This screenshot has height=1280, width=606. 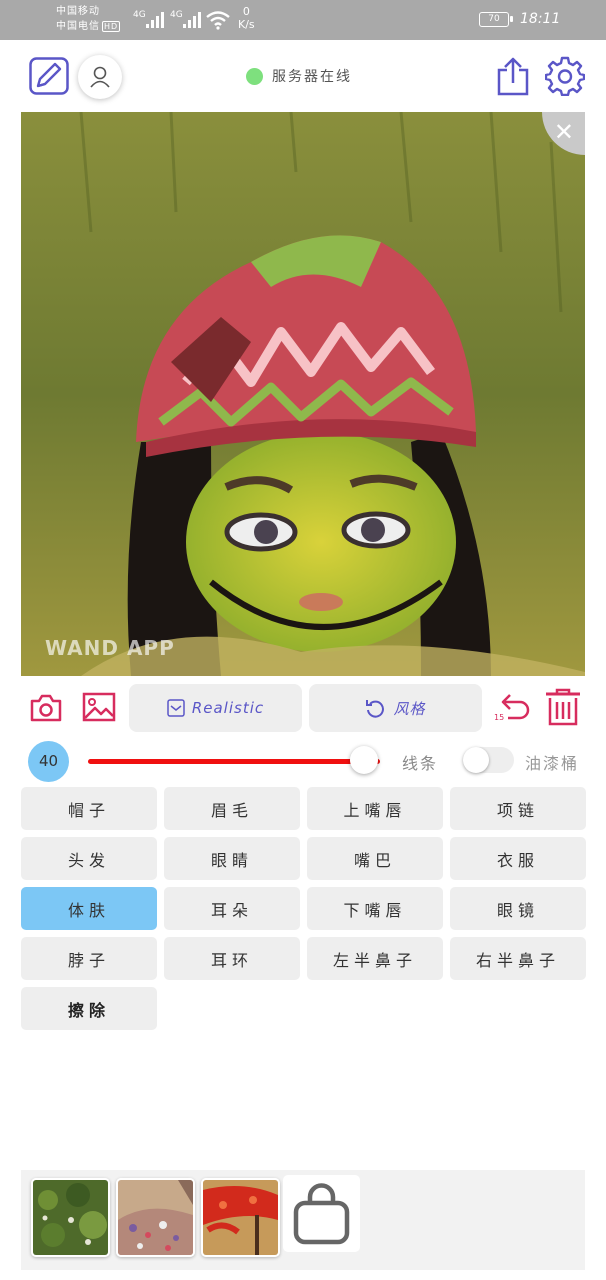 What do you see at coordinates (246, 24) in the screenshot?
I see `net-speed-unit: K/s` at bounding box center [246, 24].